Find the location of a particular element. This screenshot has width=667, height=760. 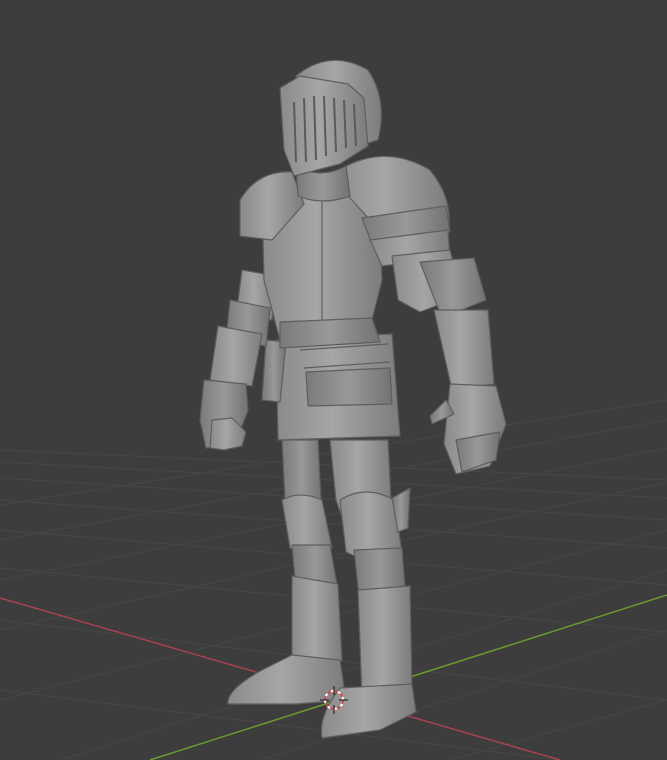

right-elbow-couter is located at coordinates (453, 288).